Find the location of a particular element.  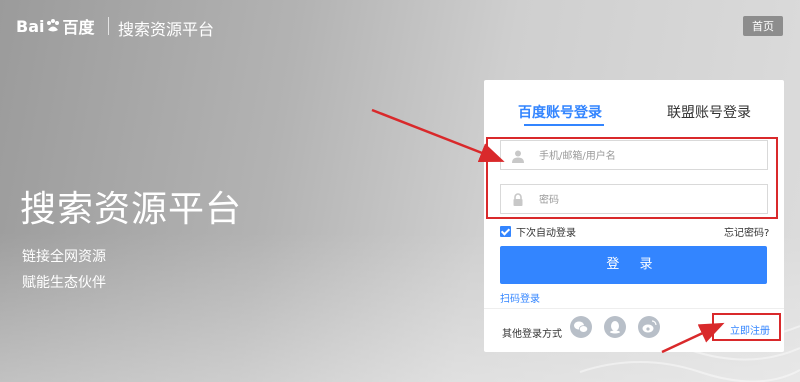

remember-me: 下次自动登录 is located at coordinates (538, 231).